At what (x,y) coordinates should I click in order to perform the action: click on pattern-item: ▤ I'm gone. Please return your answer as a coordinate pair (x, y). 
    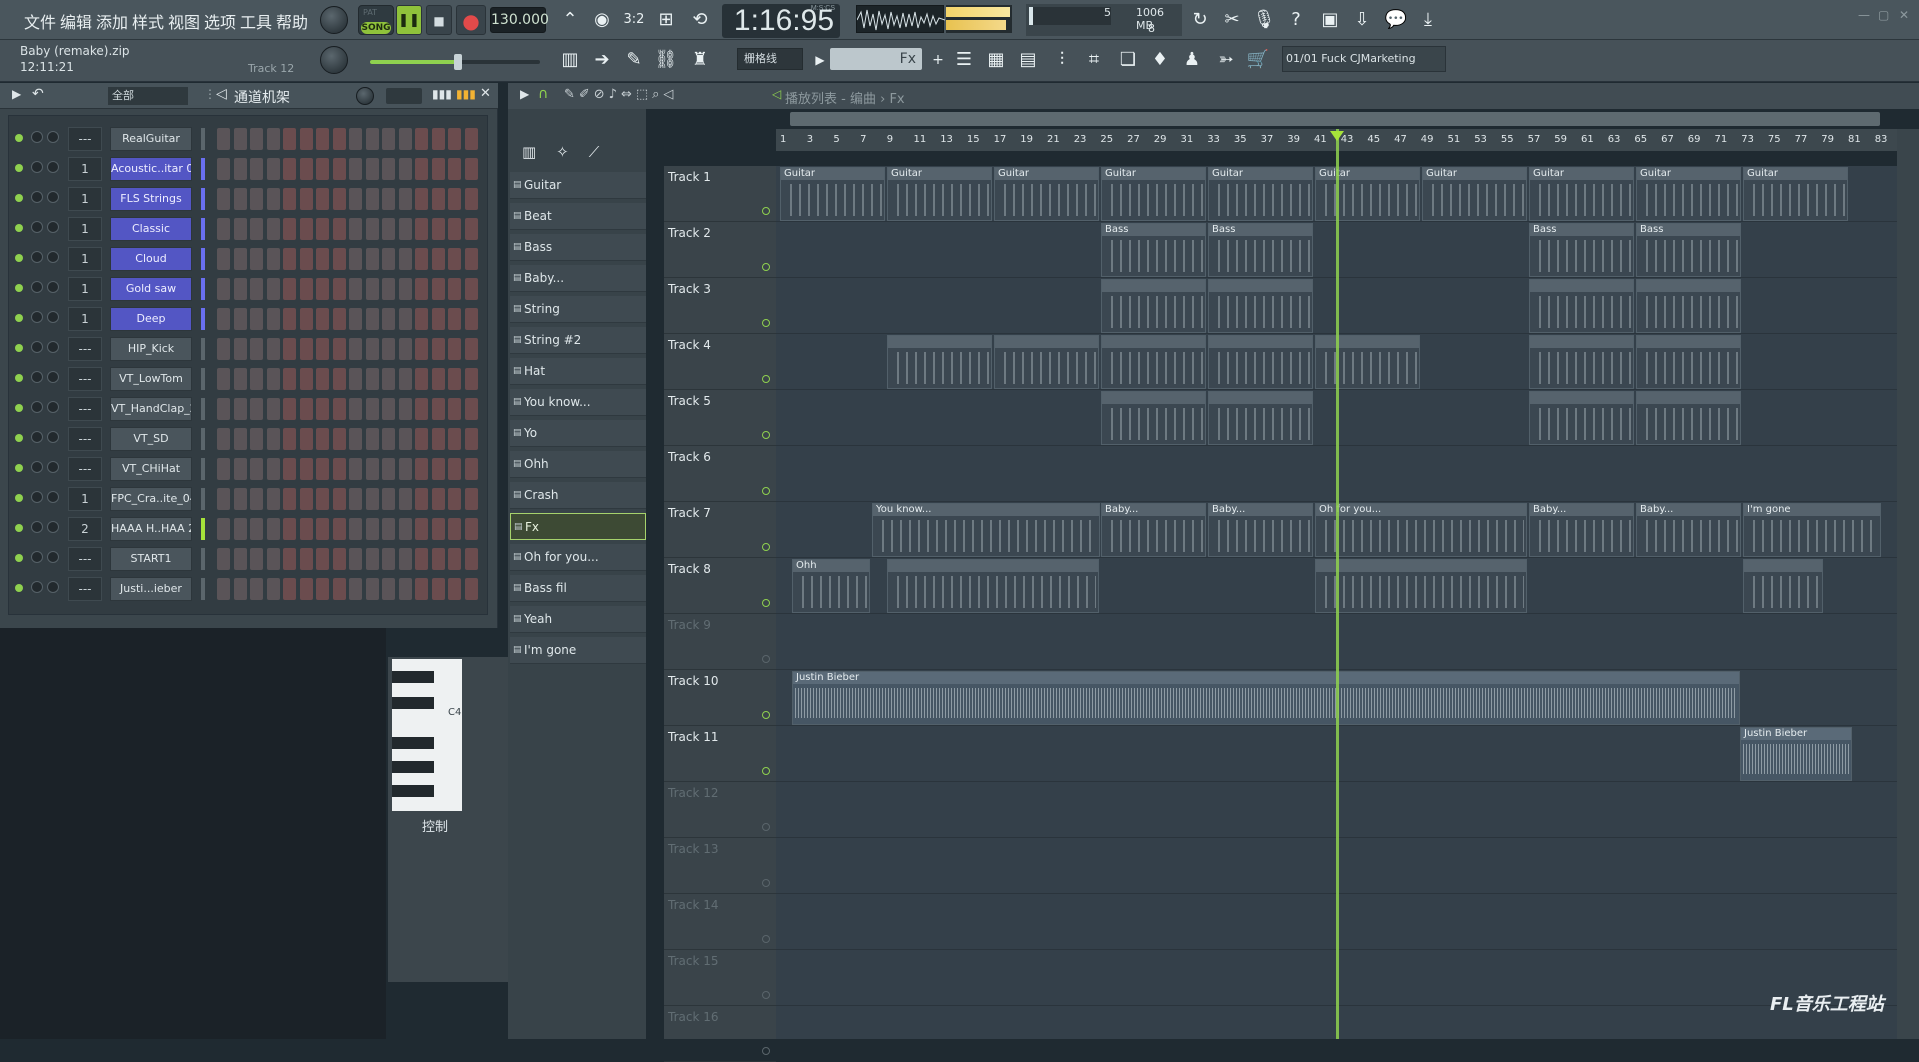
    Looking at the image, I should click on (578, 650).